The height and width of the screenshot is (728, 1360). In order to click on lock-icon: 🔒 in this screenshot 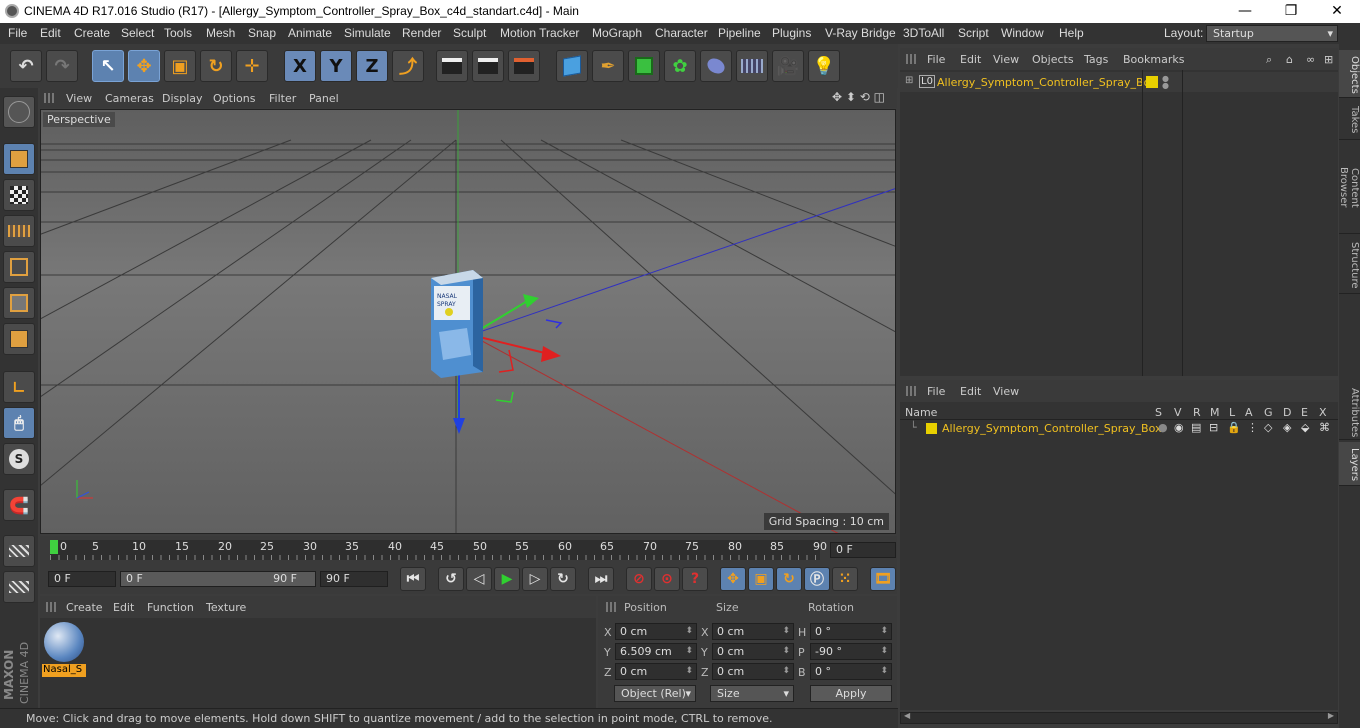, I will do `click(1234, 427)`.